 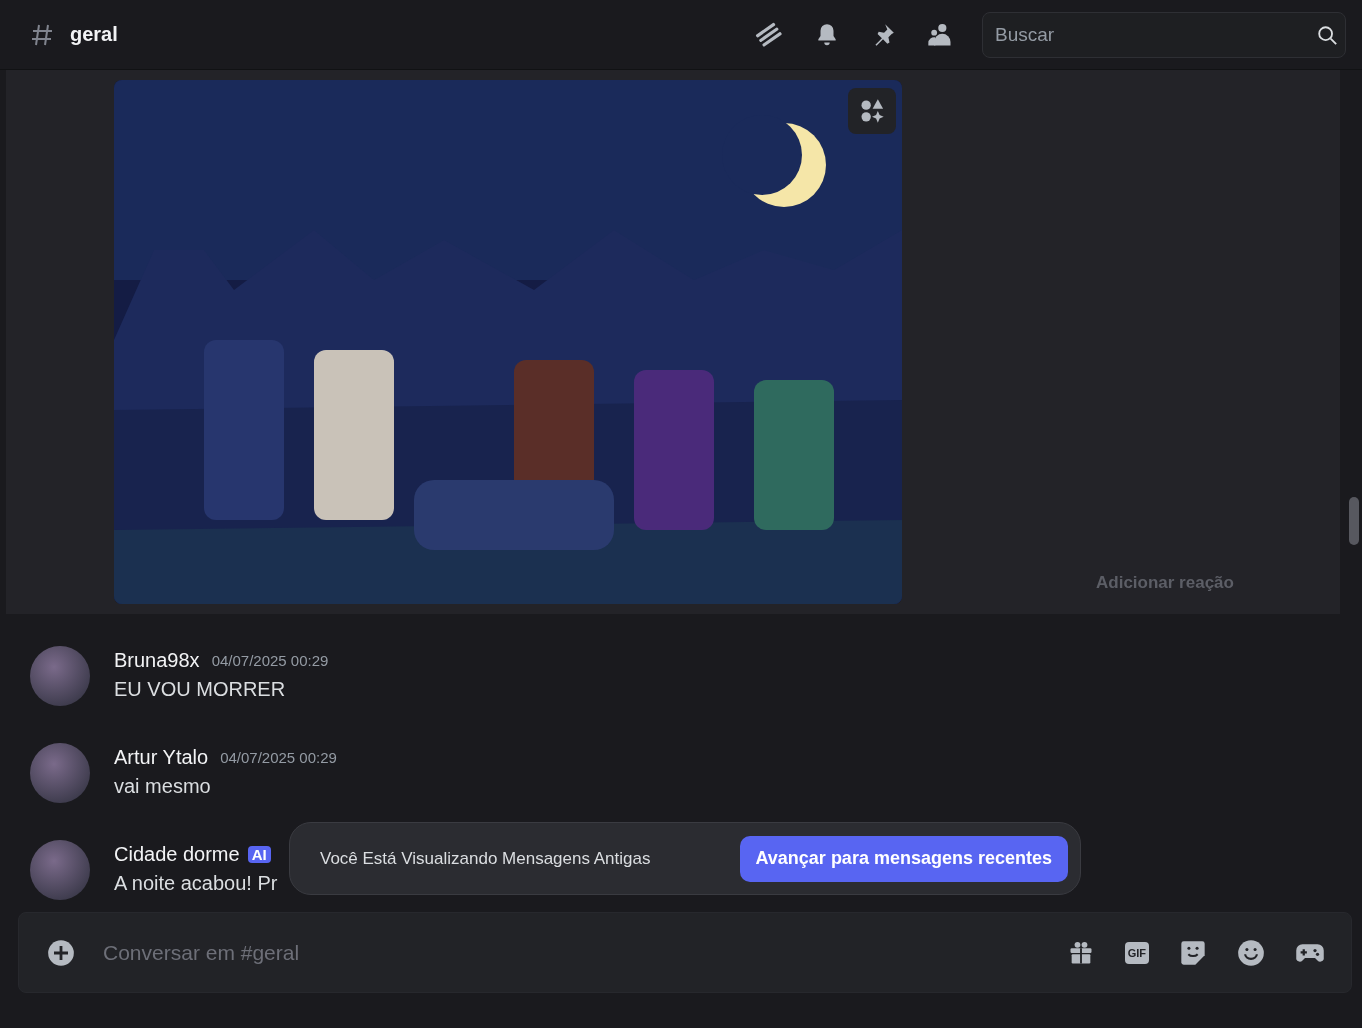 I want to click on message-text: EU VOU MORRER, so click(x=200, y=689).